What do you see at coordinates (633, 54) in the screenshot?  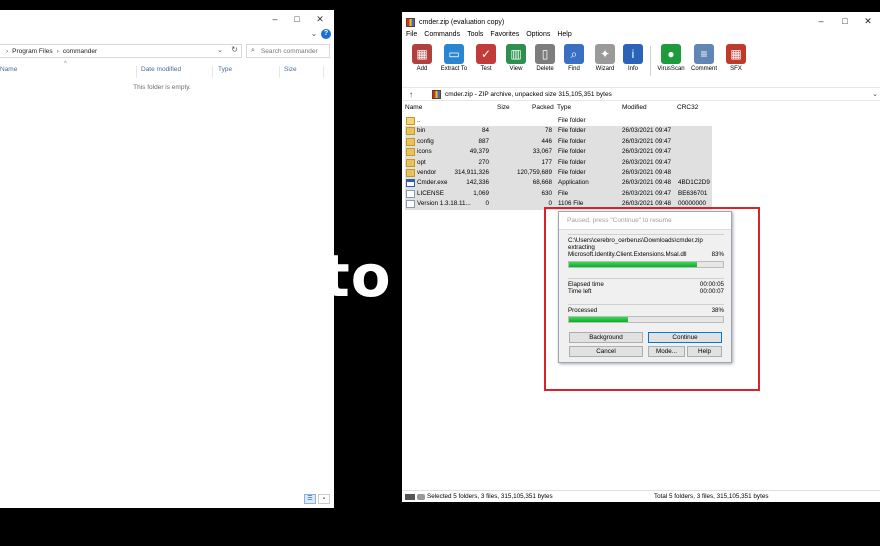 I see `info-icon: i` at bounding box center [633, 54].